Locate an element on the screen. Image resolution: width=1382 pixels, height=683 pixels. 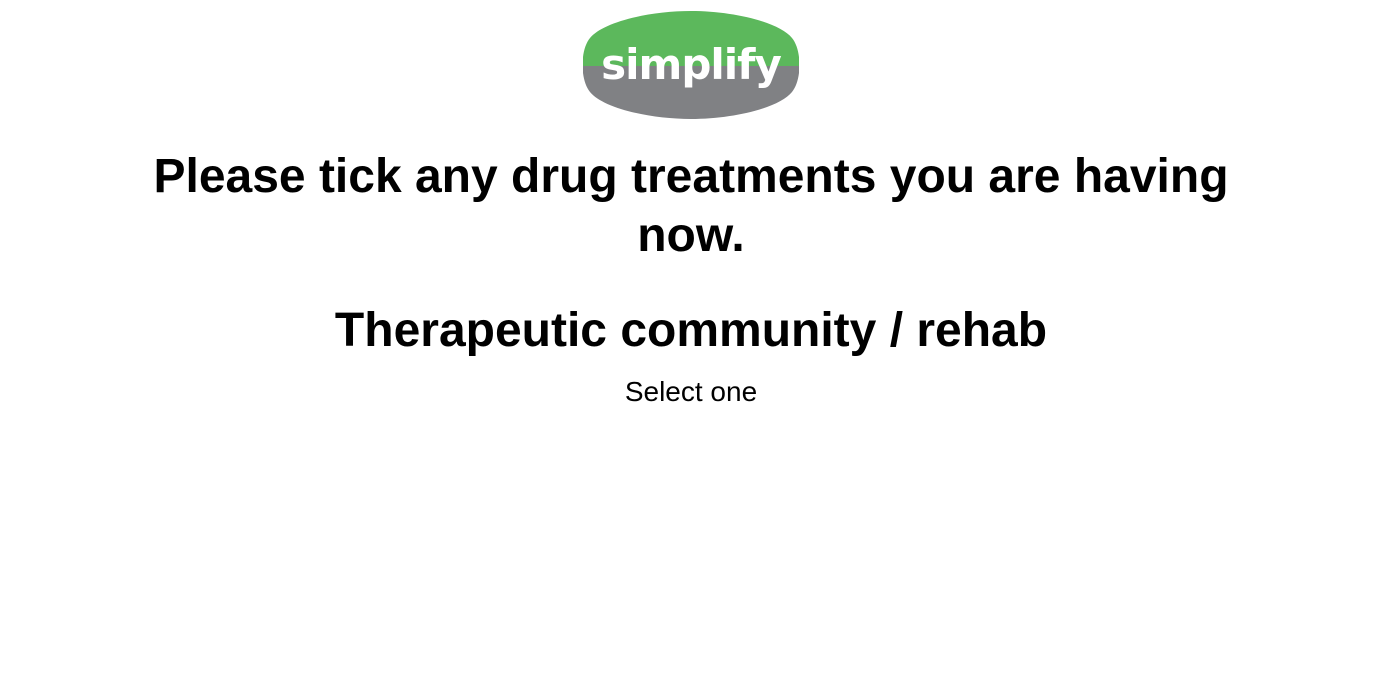
section-title: Therapeutic community / rehab is located at coordinates (691, 330).